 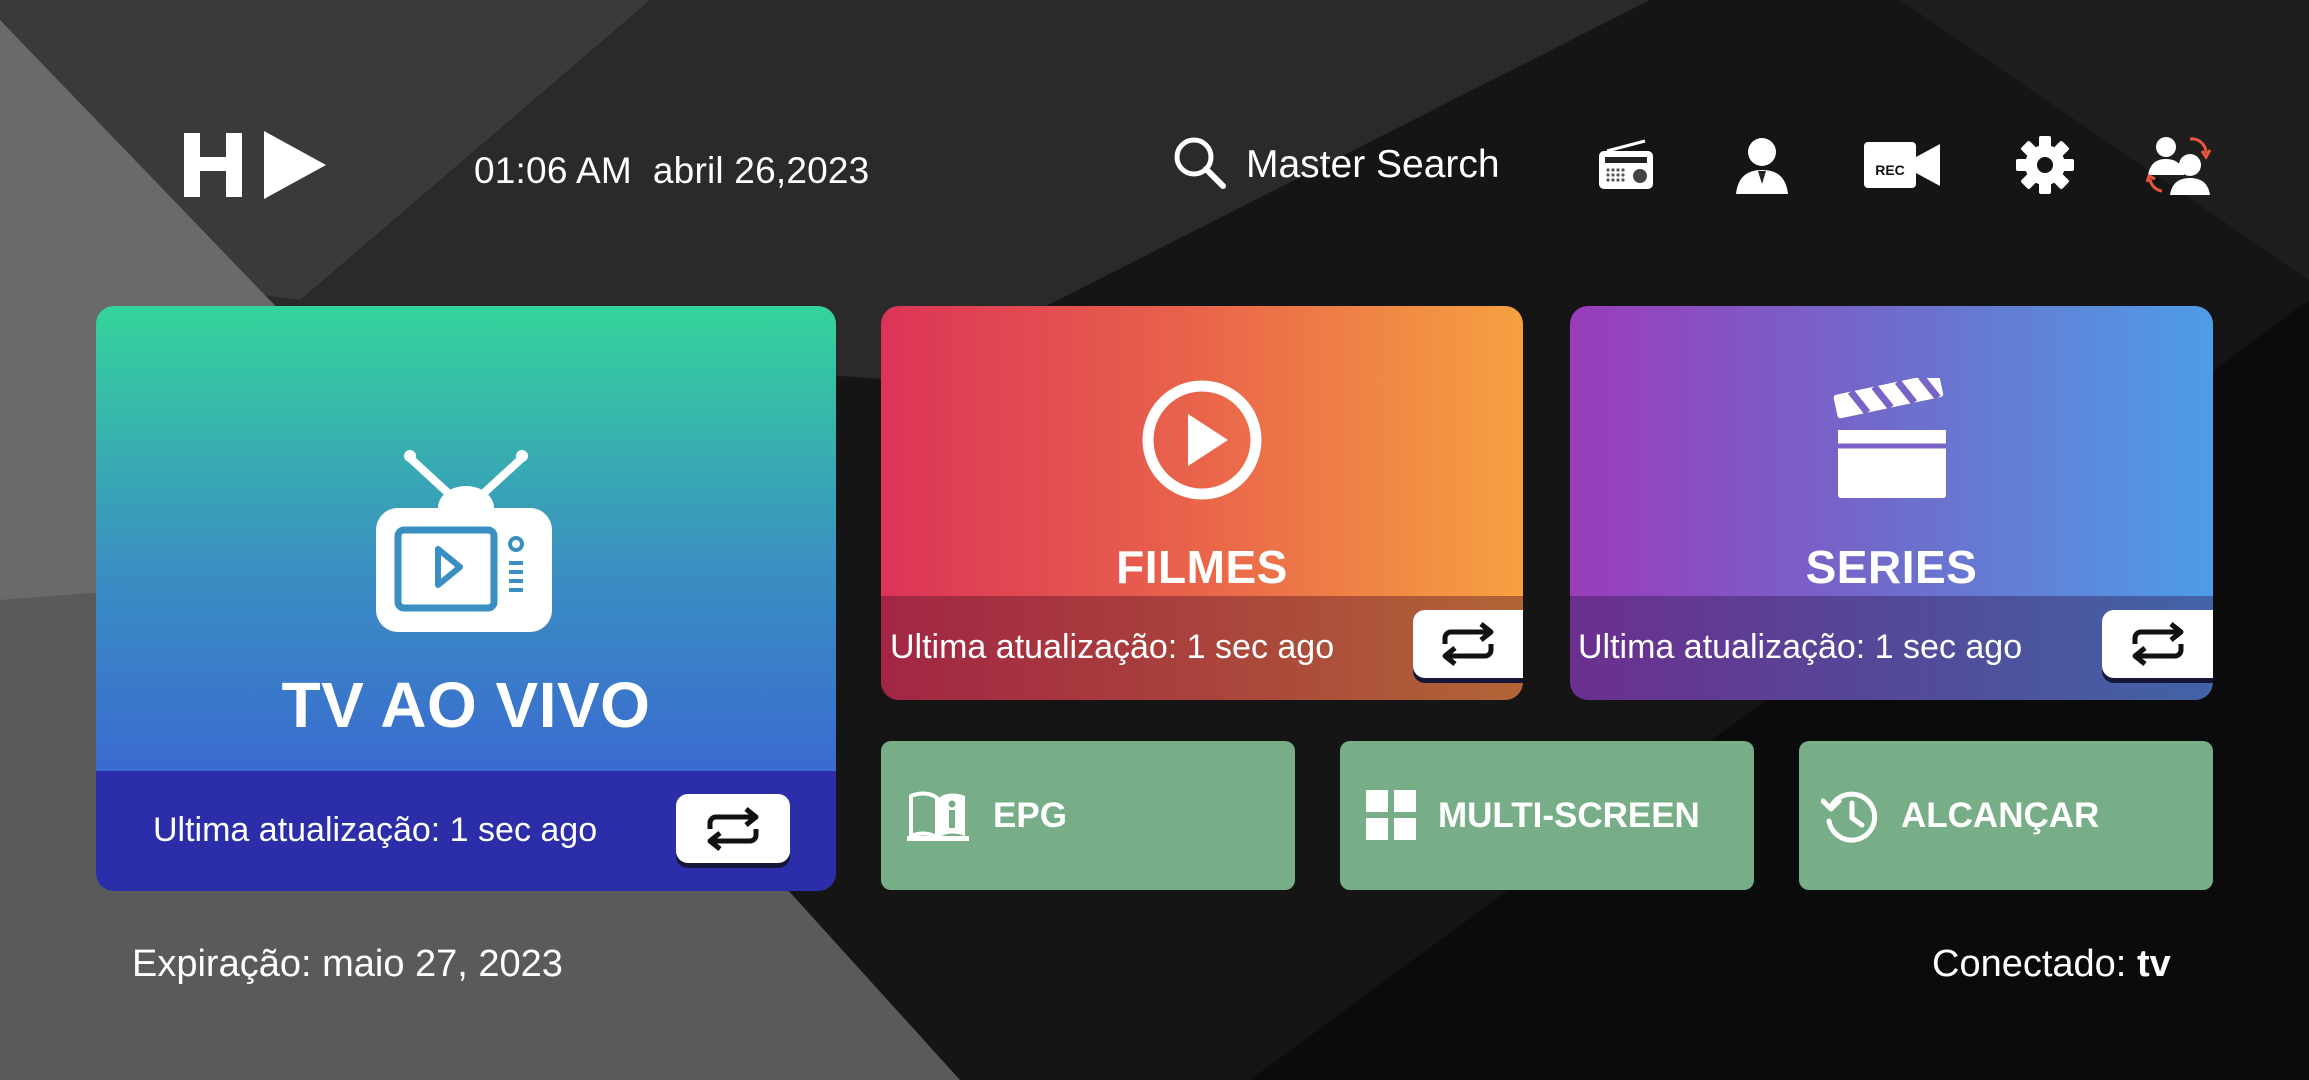 What do you see at coordinates (1030, 815) in the screenshot?
I see `epg-label: EPG` at bounding box center [1030, 815].